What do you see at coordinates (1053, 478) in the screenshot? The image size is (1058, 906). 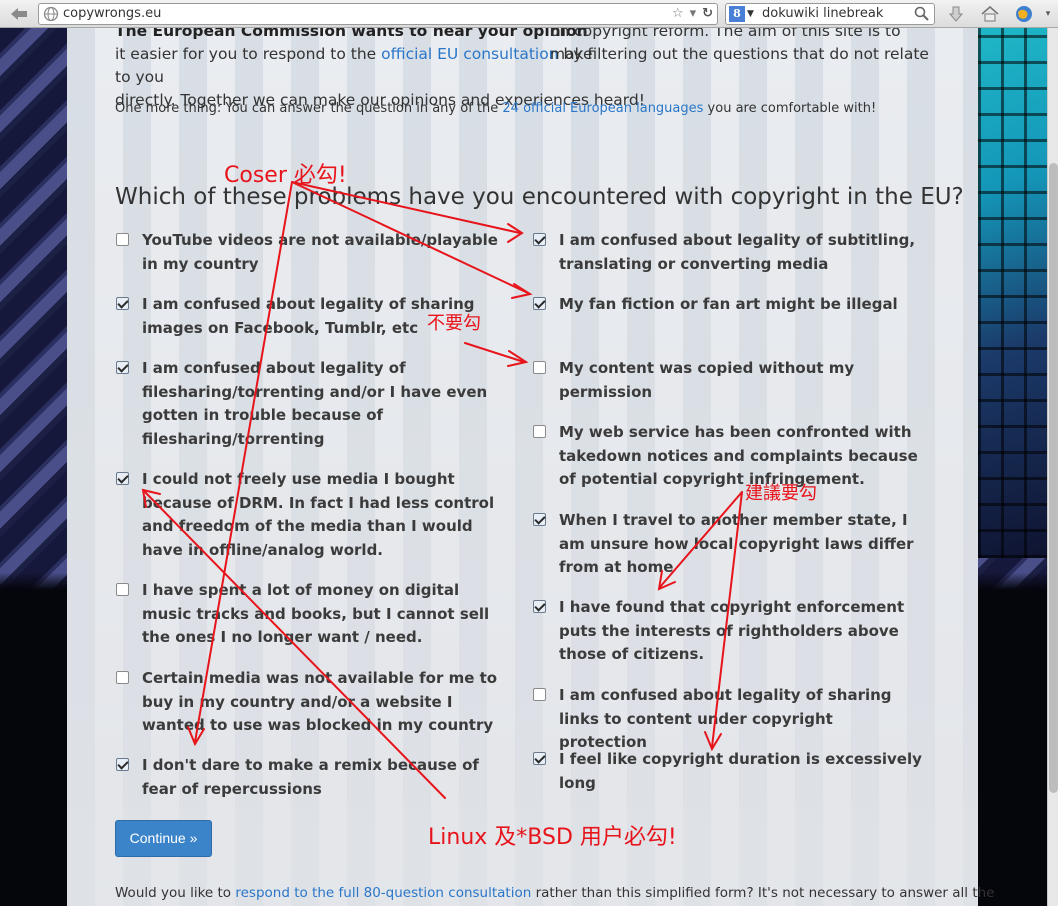 I see `scrollbar-thumb` at bounding box center [1053, 478].